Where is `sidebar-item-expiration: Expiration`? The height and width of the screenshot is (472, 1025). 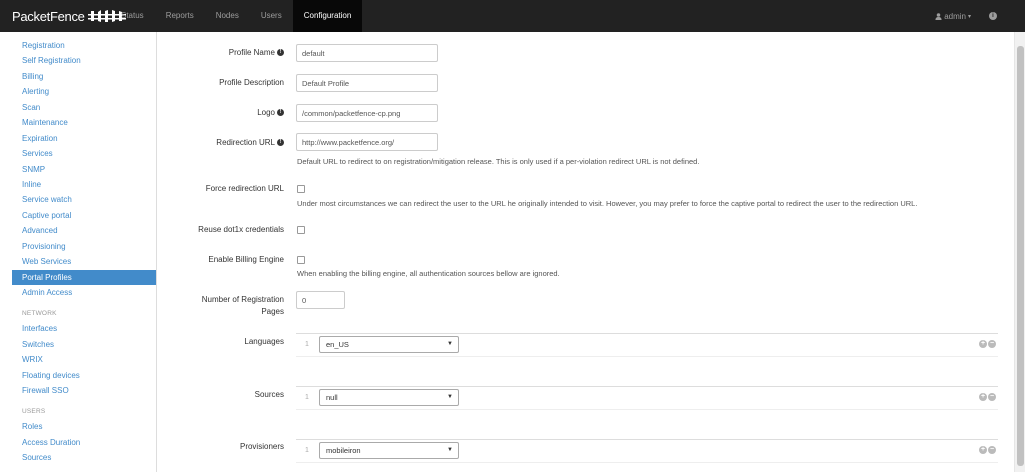
sidebar-item-expiration: Expiration is located at coordinates (84, 138).